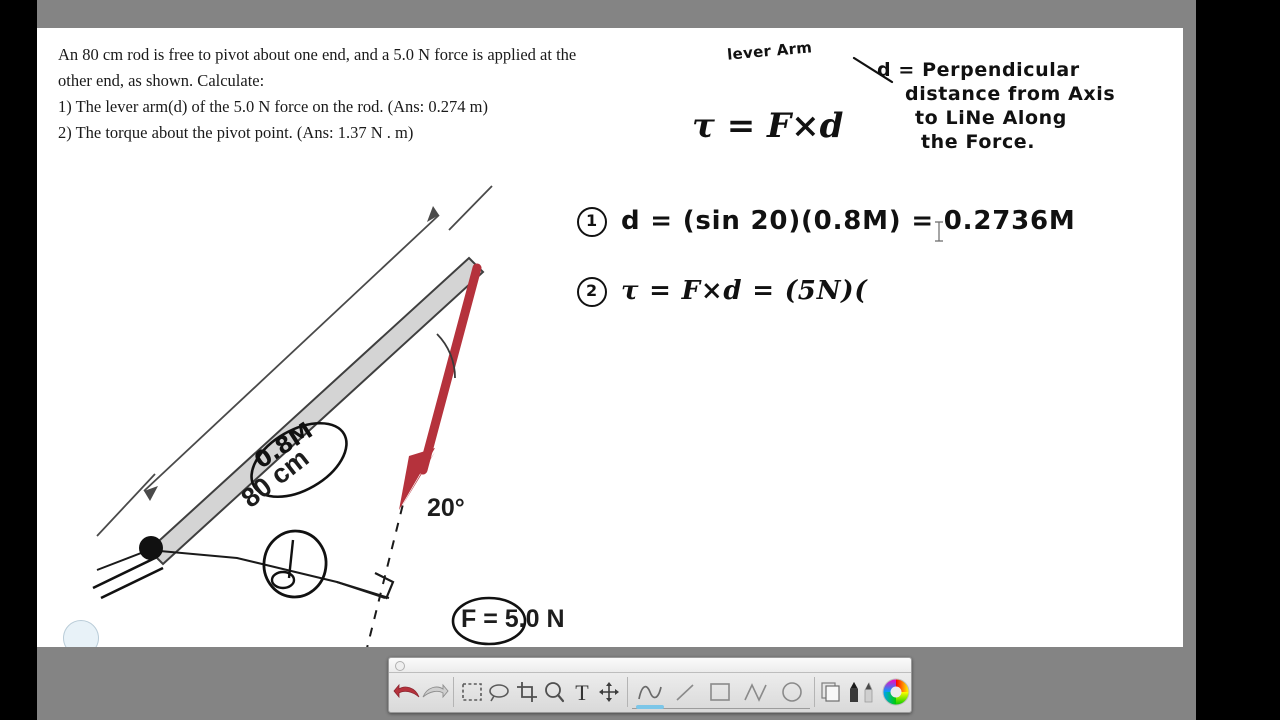 This screenshot has width=1280, height=720. Describe the element at coordinates (241, 573) in the screenshot. I see `ground-line` at that location.